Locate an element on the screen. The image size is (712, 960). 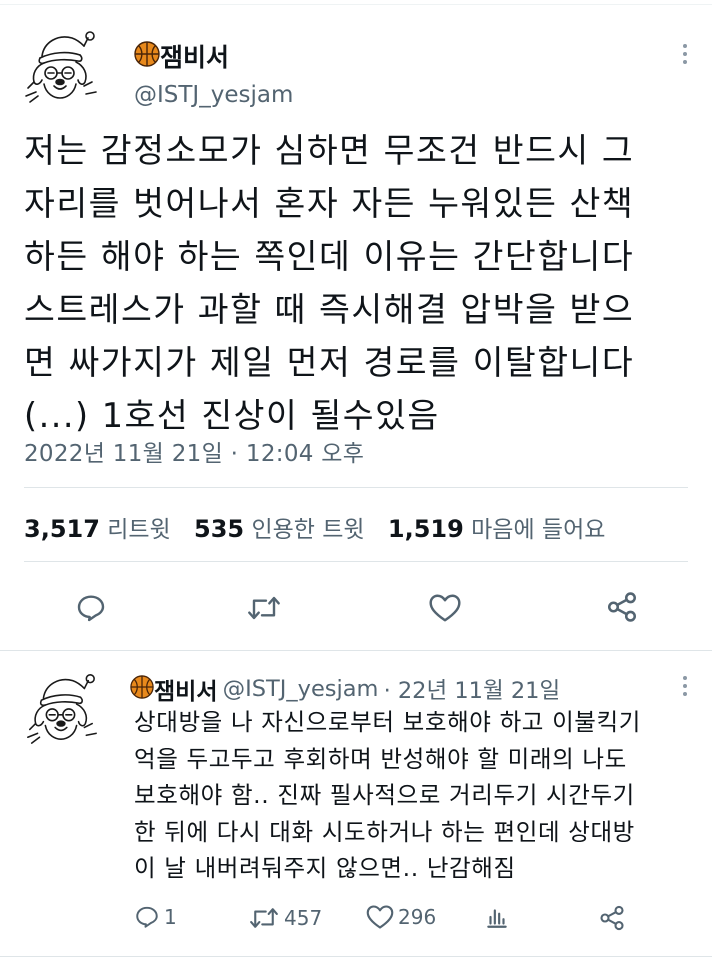
analytics-button is located at coordinates (499, 917).